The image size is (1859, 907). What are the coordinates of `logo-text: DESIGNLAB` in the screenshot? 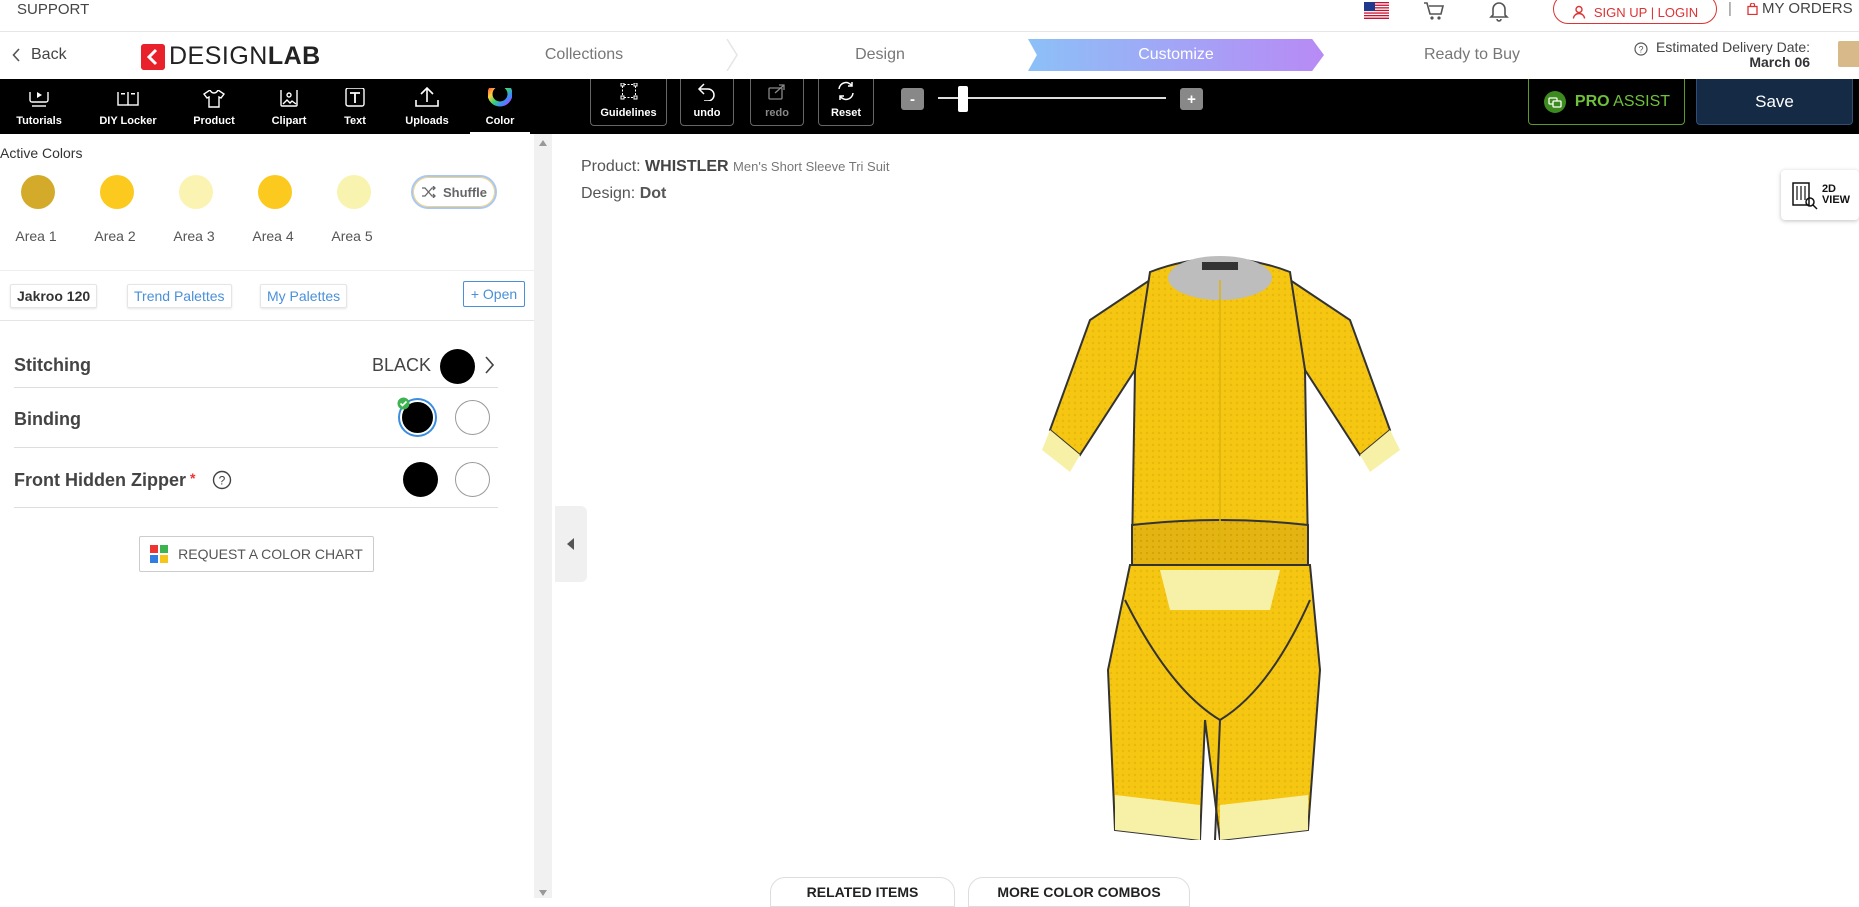 It's located at (245, 56).